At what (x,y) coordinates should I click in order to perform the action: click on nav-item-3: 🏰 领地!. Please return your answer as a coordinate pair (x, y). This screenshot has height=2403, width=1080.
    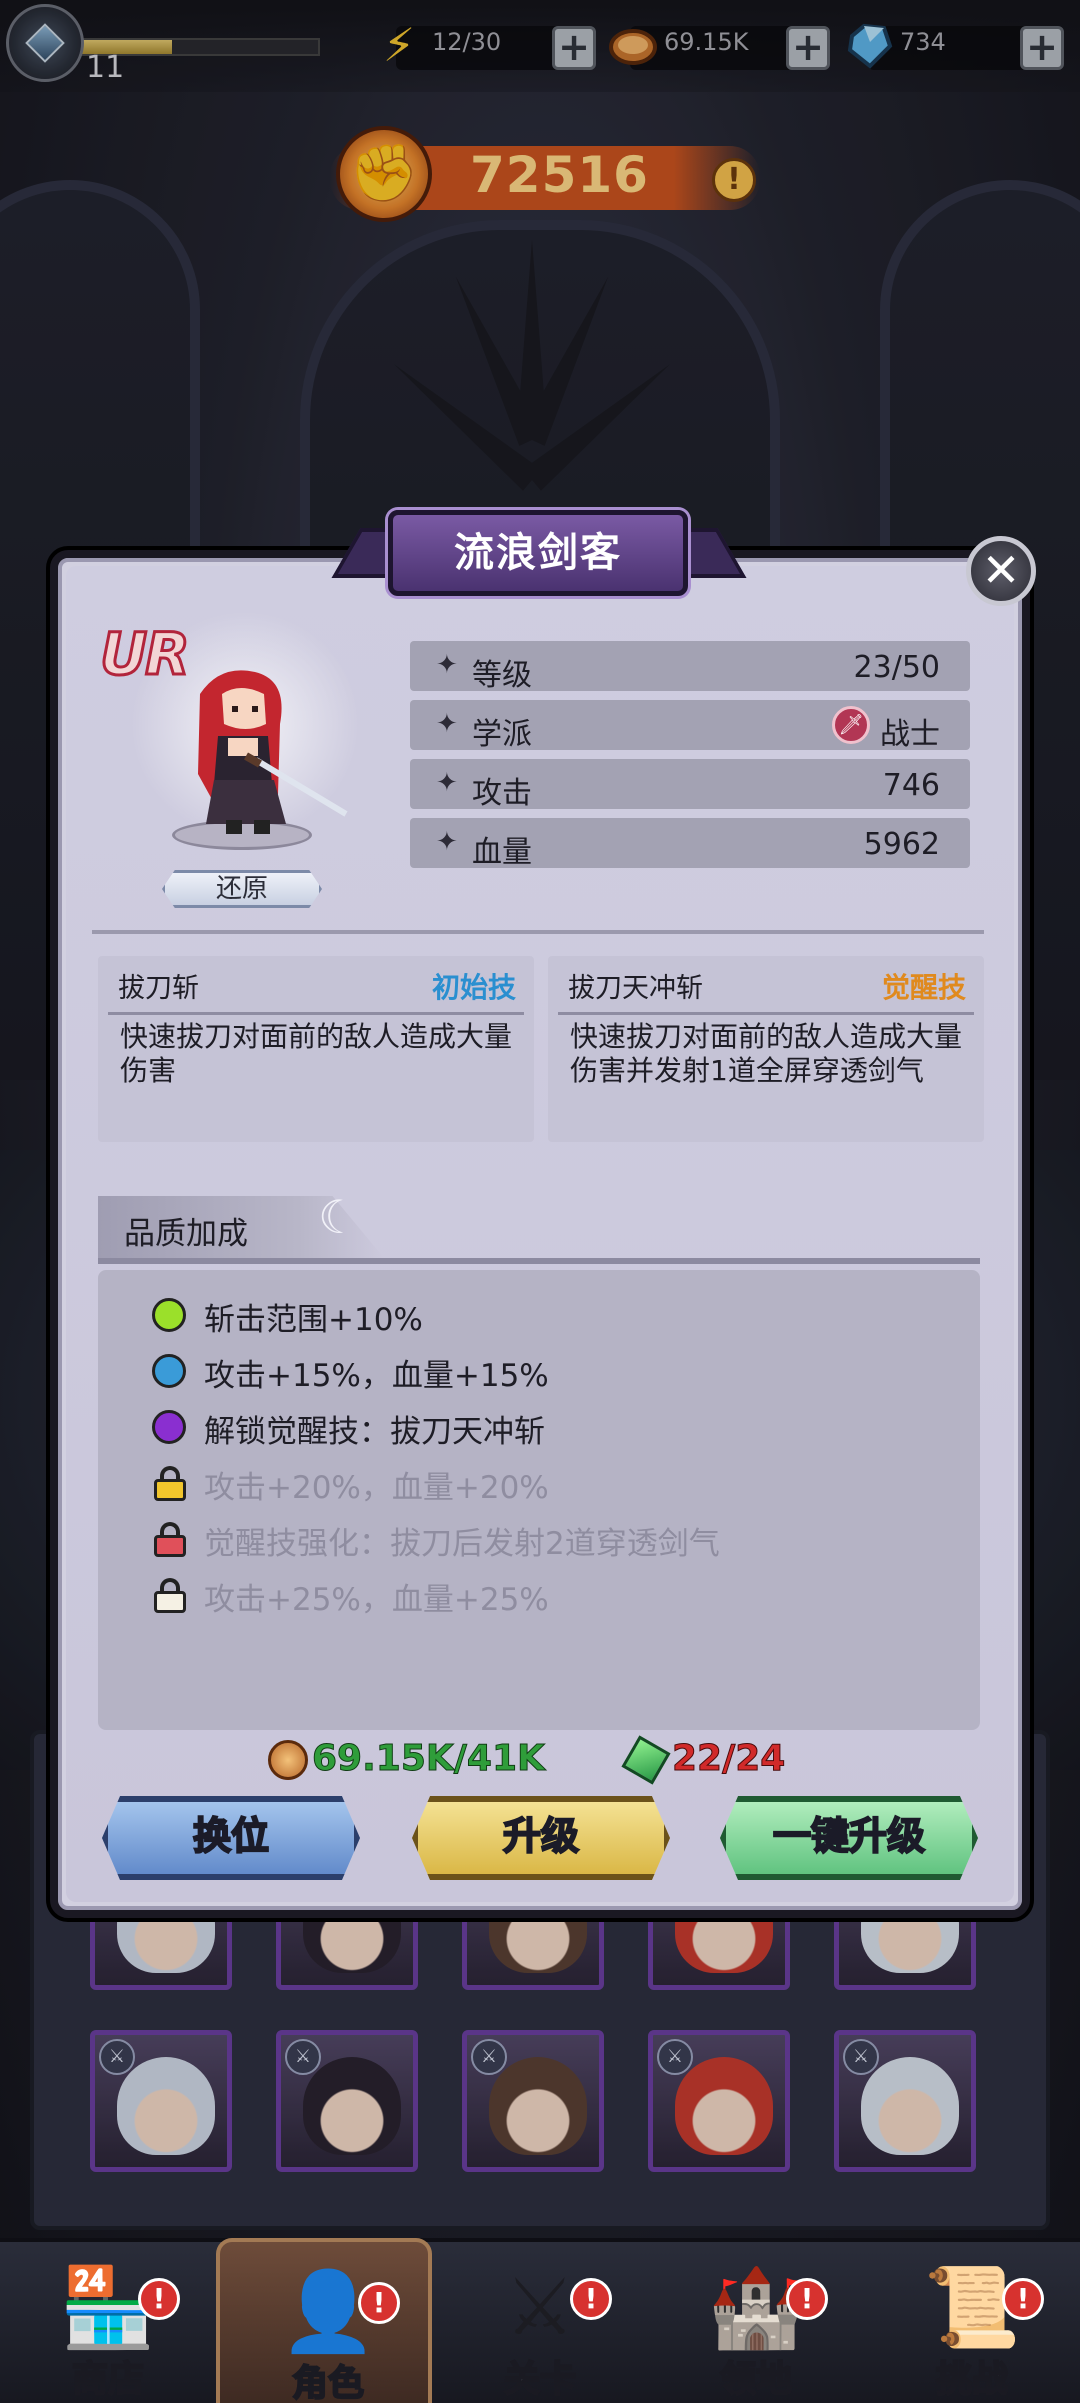
    Looking at the image, I should click on (756, 2320).